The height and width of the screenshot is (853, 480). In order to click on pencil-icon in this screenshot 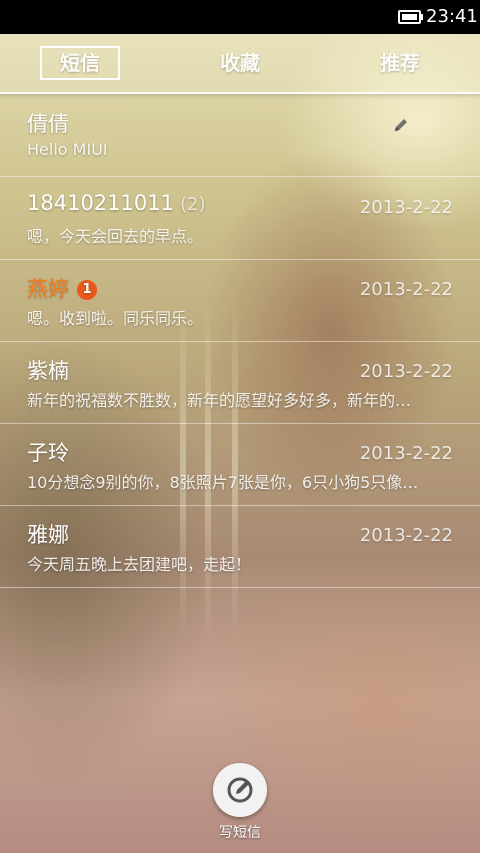, I will do `click(401, 125)`.